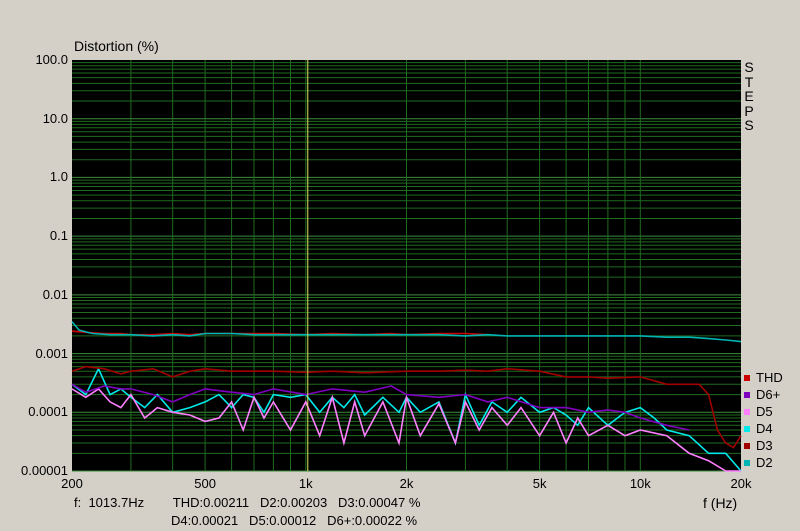 This screenshot has width=800, height=531. Describe the element at coordinates (539, 483) in the screenshot. I see `x-tick-label: 5k` at that location.